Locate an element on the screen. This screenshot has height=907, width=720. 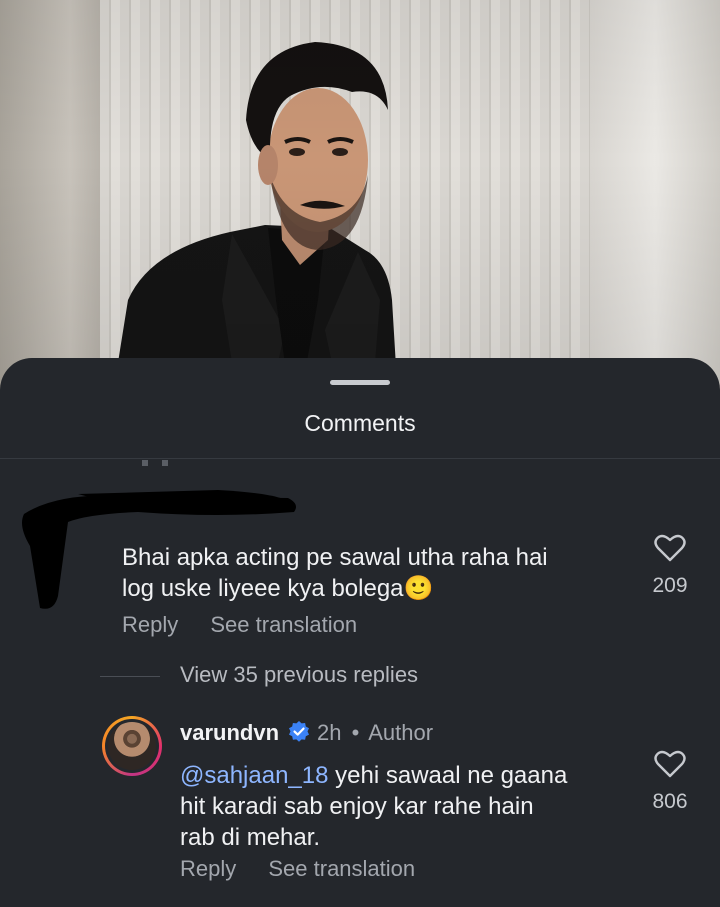
reply-actions: Reply See translation is located at coordinates (310, 869).